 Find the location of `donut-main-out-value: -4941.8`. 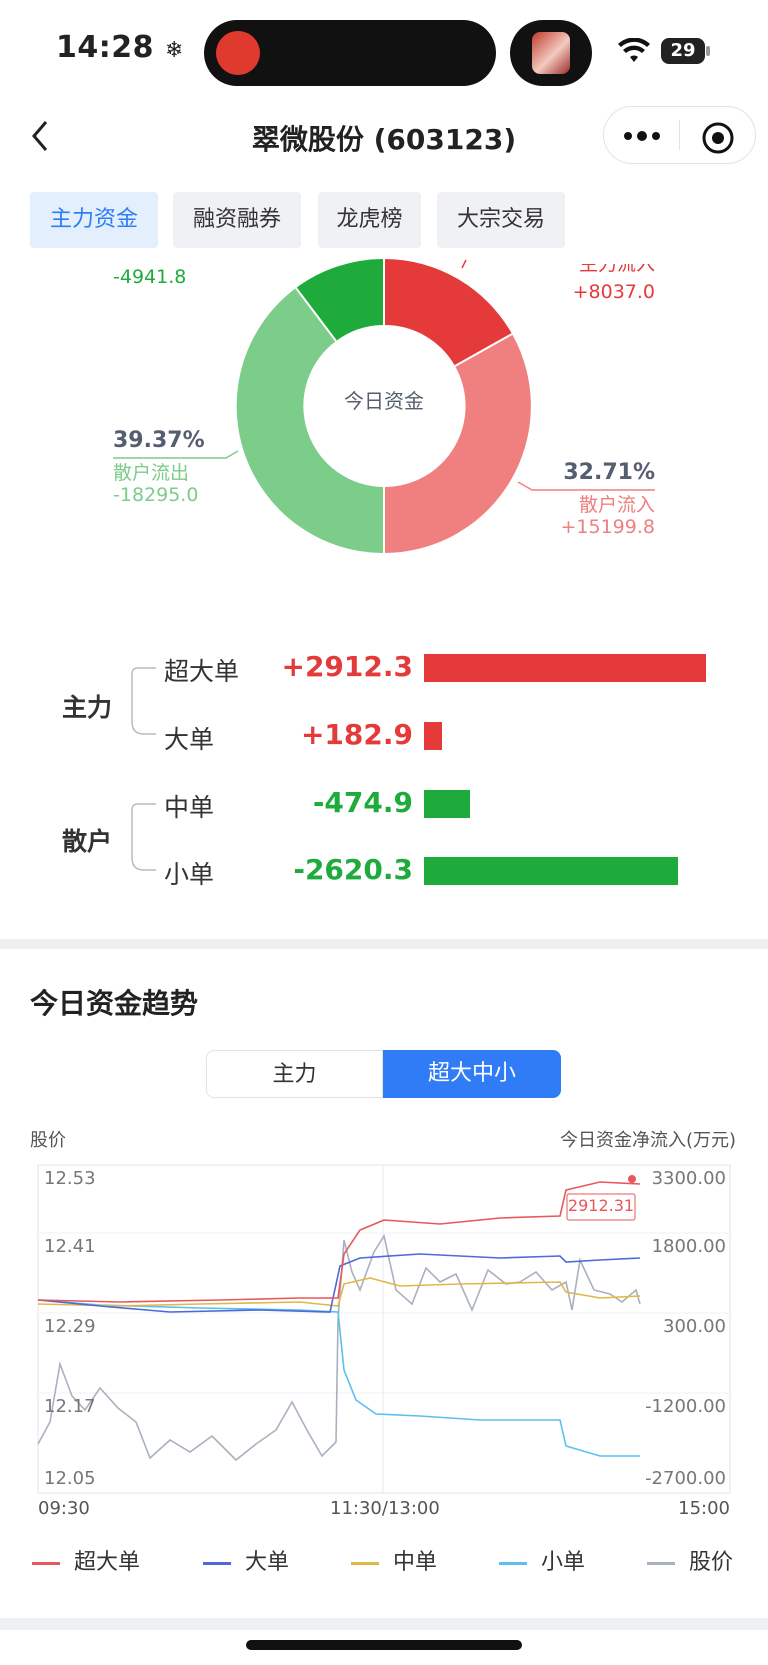

donut-main-out-value: -4941.8 is located at coordinates (150, 277).